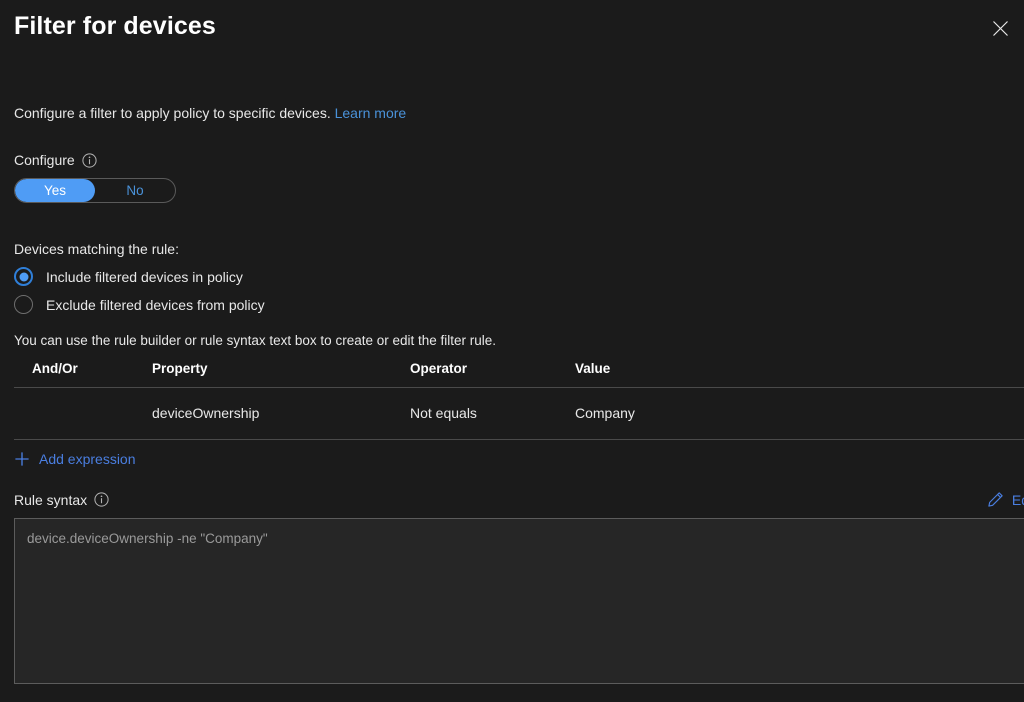  I want to click on edit-label: Edit, so click(1017, 499).